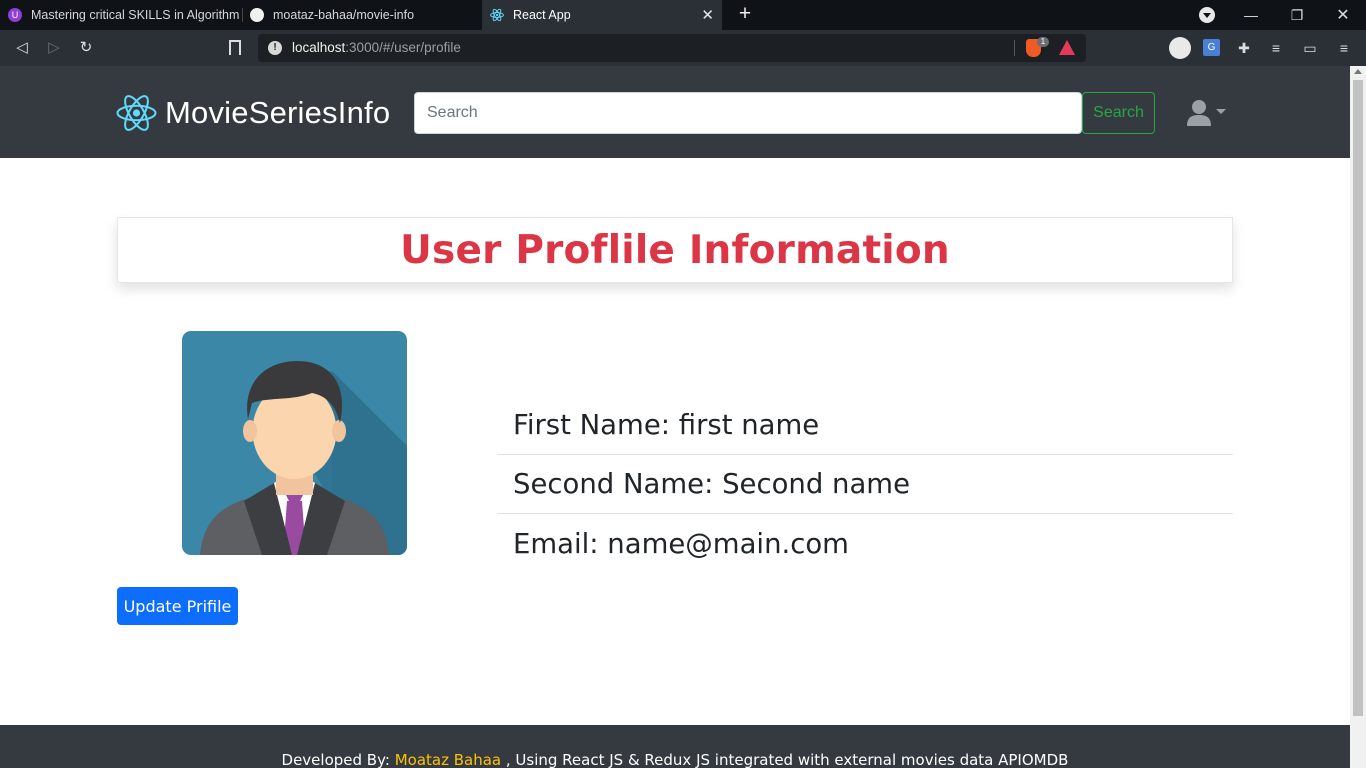  I want to click on browser-menu-icon: ≡, so click(1344, 48).